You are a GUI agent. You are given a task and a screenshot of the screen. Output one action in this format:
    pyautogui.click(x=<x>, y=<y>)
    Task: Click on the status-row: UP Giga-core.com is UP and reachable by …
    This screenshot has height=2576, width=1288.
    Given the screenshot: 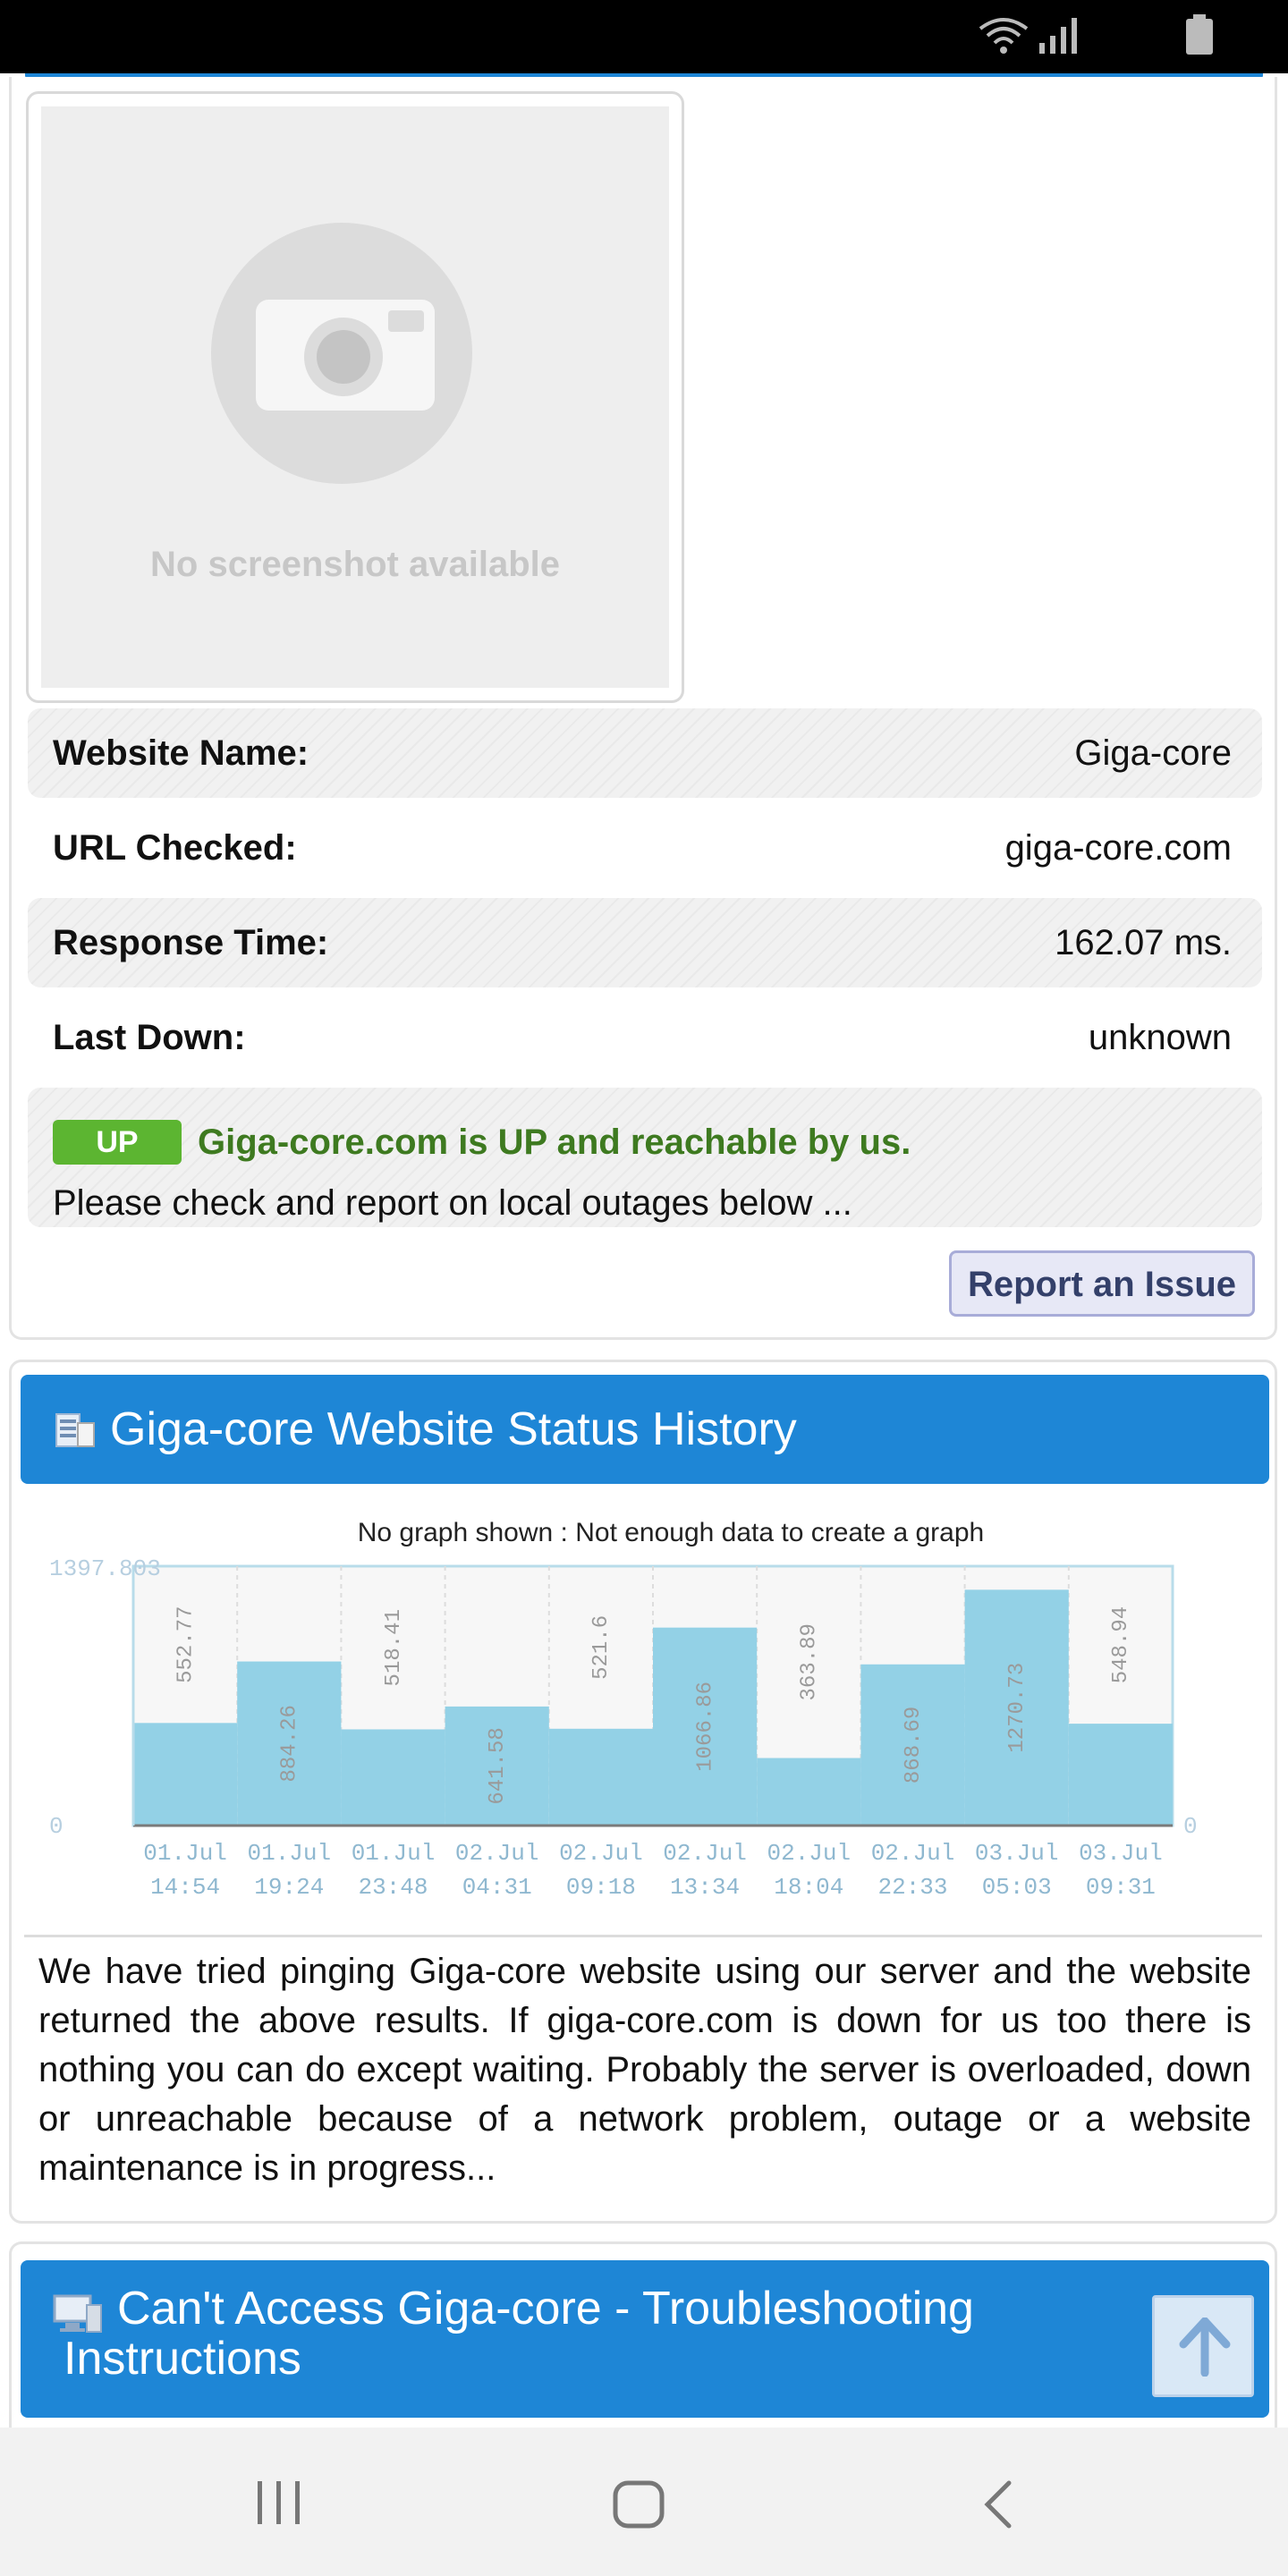 What is the action you would take?
    pyautogui.click(x=645, y=1157)
    